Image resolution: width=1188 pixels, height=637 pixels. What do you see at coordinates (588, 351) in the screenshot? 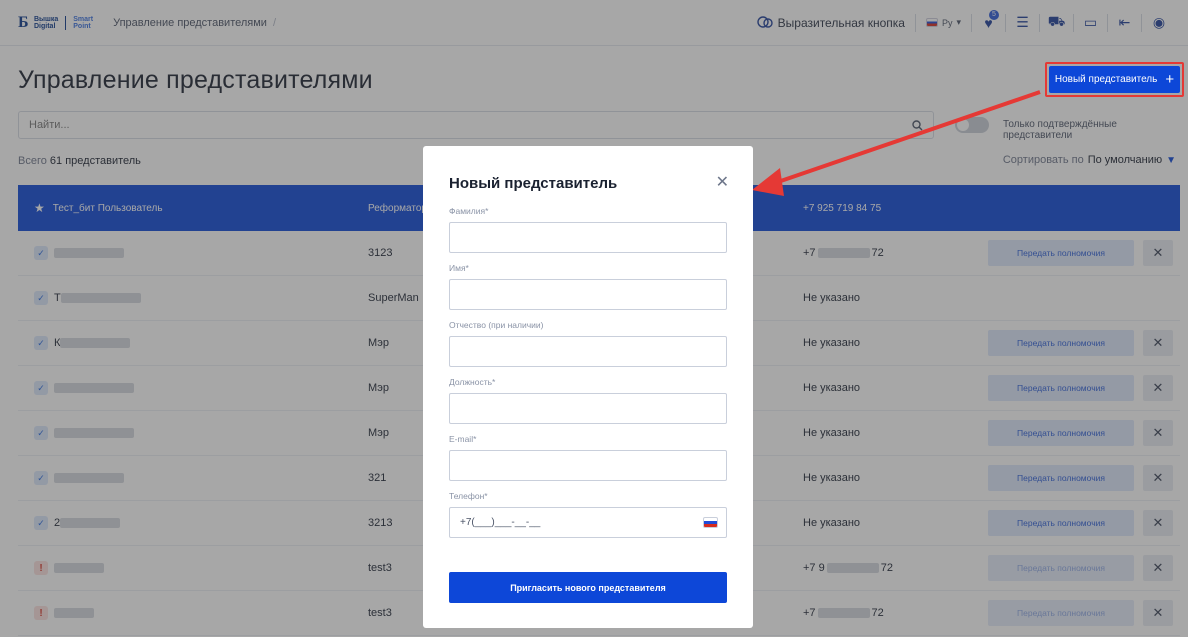
I see `patronymic-field` at bounding box center [588, 351].